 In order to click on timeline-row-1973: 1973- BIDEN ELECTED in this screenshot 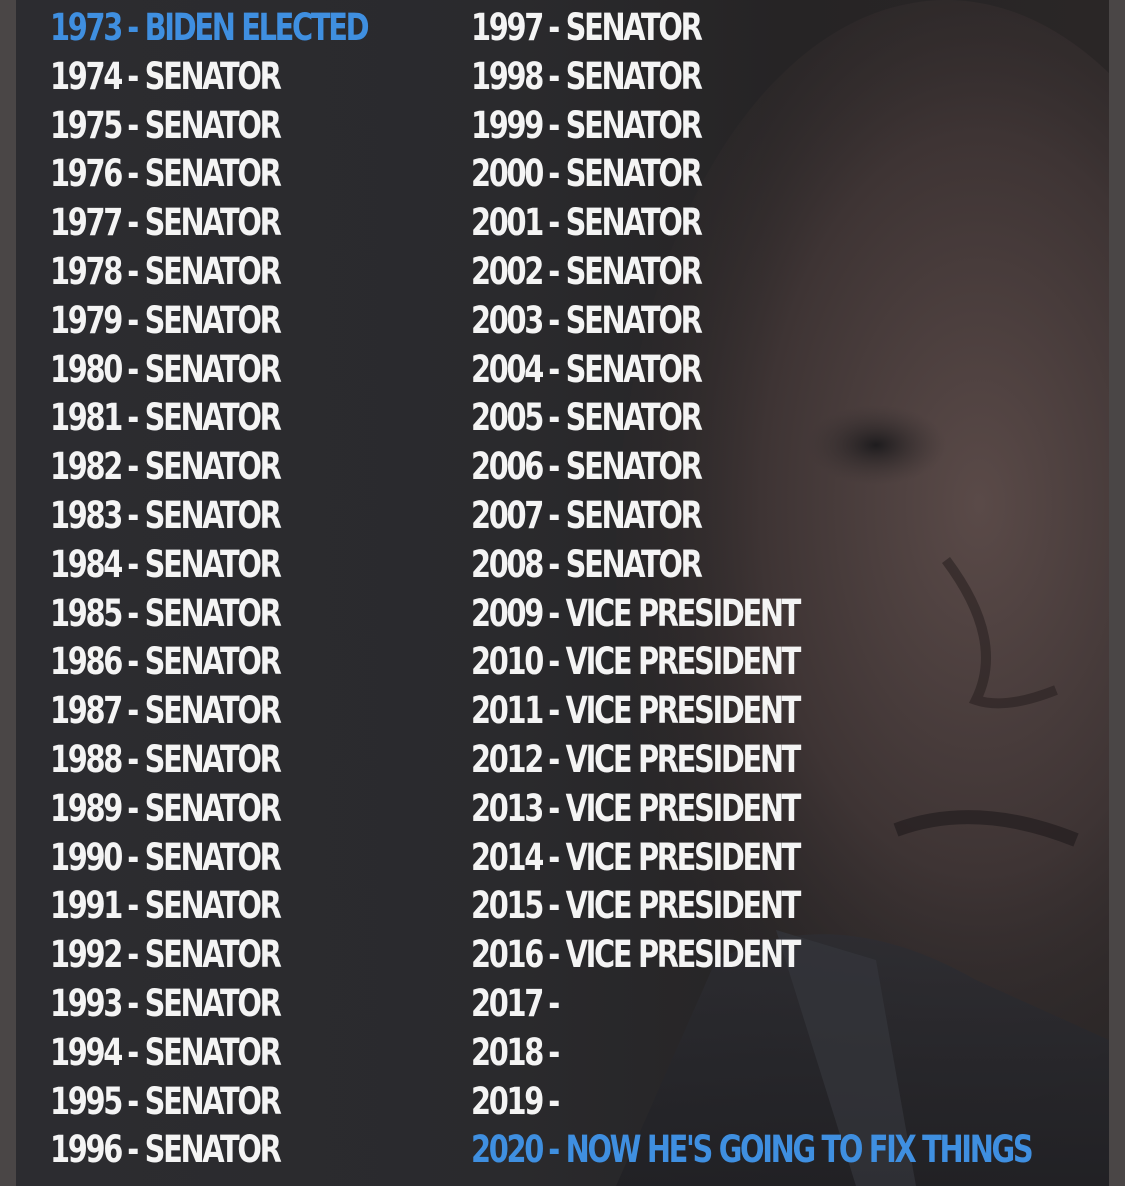, I will do `click(210, 28)`.